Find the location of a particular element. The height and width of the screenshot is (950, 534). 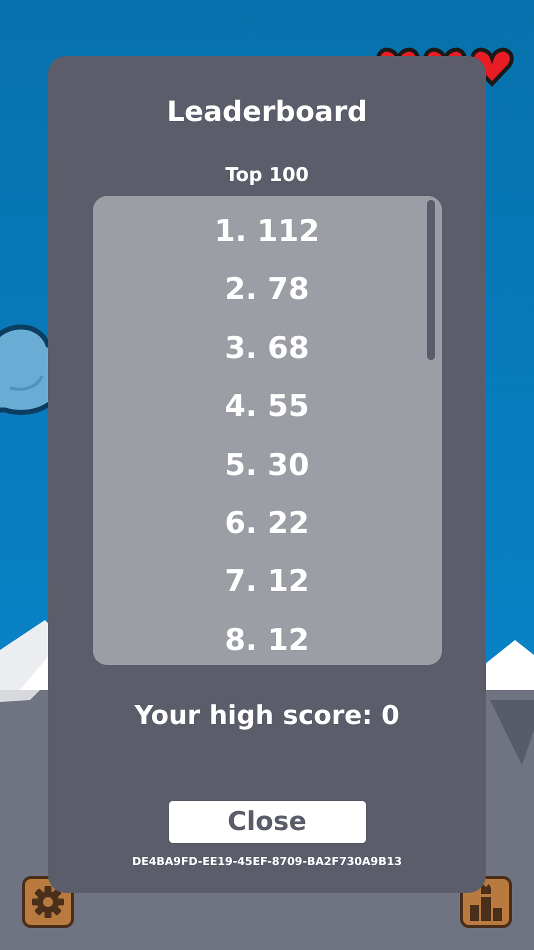

settings-icon is located at coordinates (48, 902).